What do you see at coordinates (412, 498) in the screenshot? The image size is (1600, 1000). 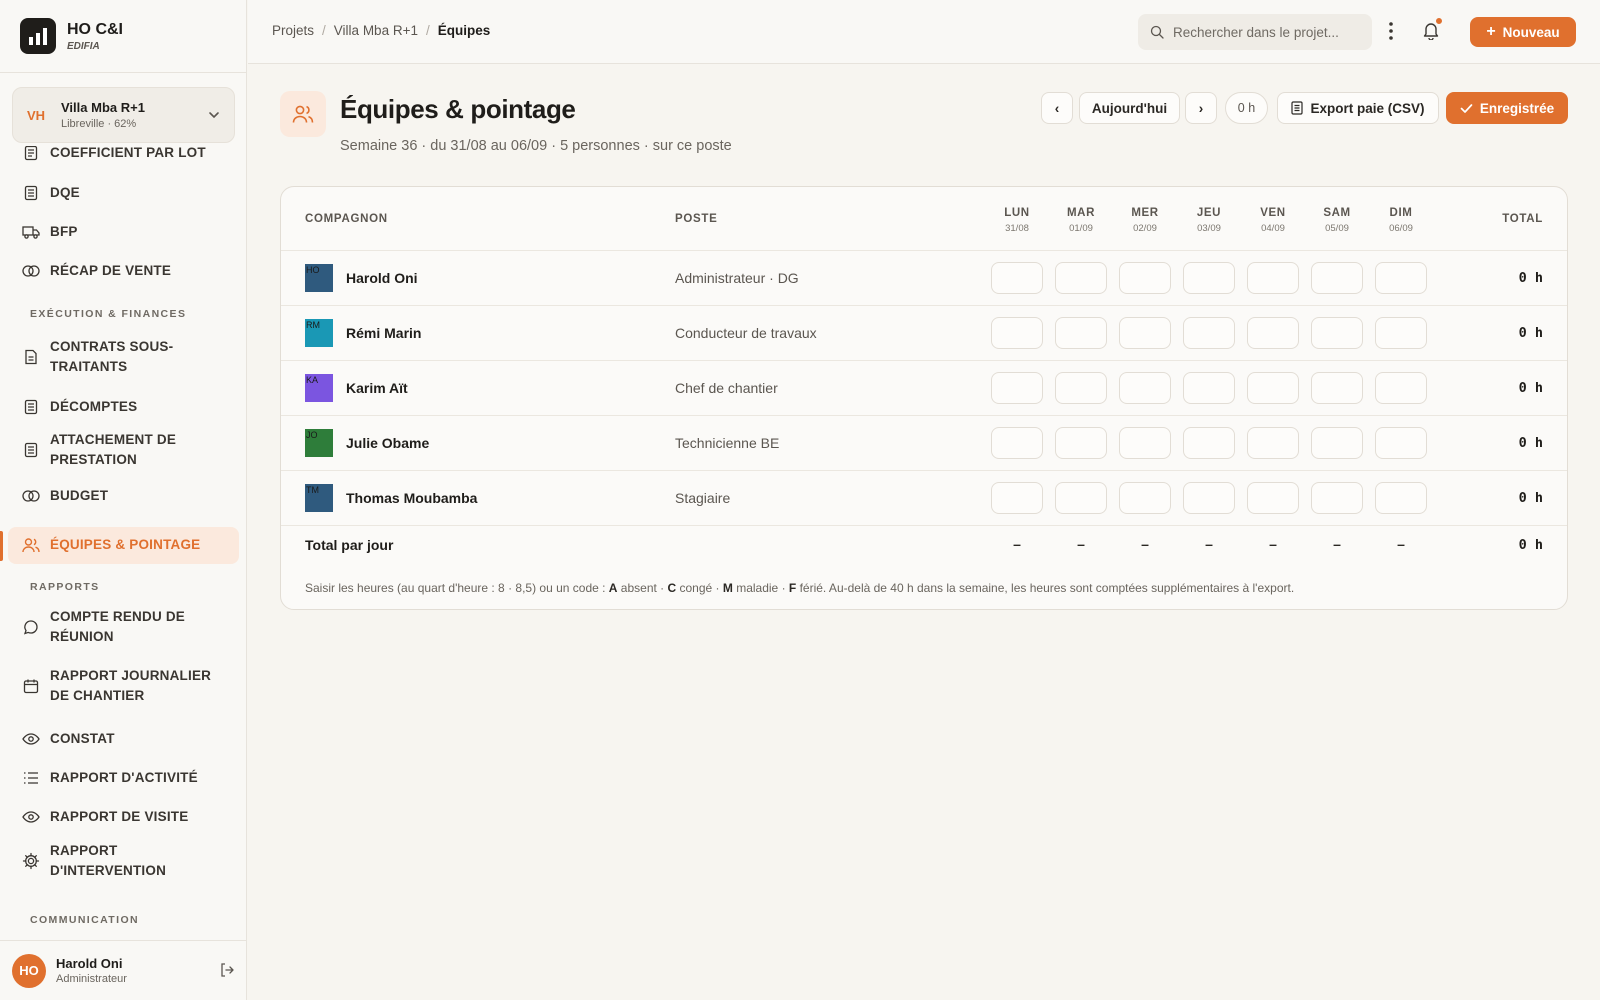 I see `person-name: Thomas Moubamba` at bounding box center [412, 498].